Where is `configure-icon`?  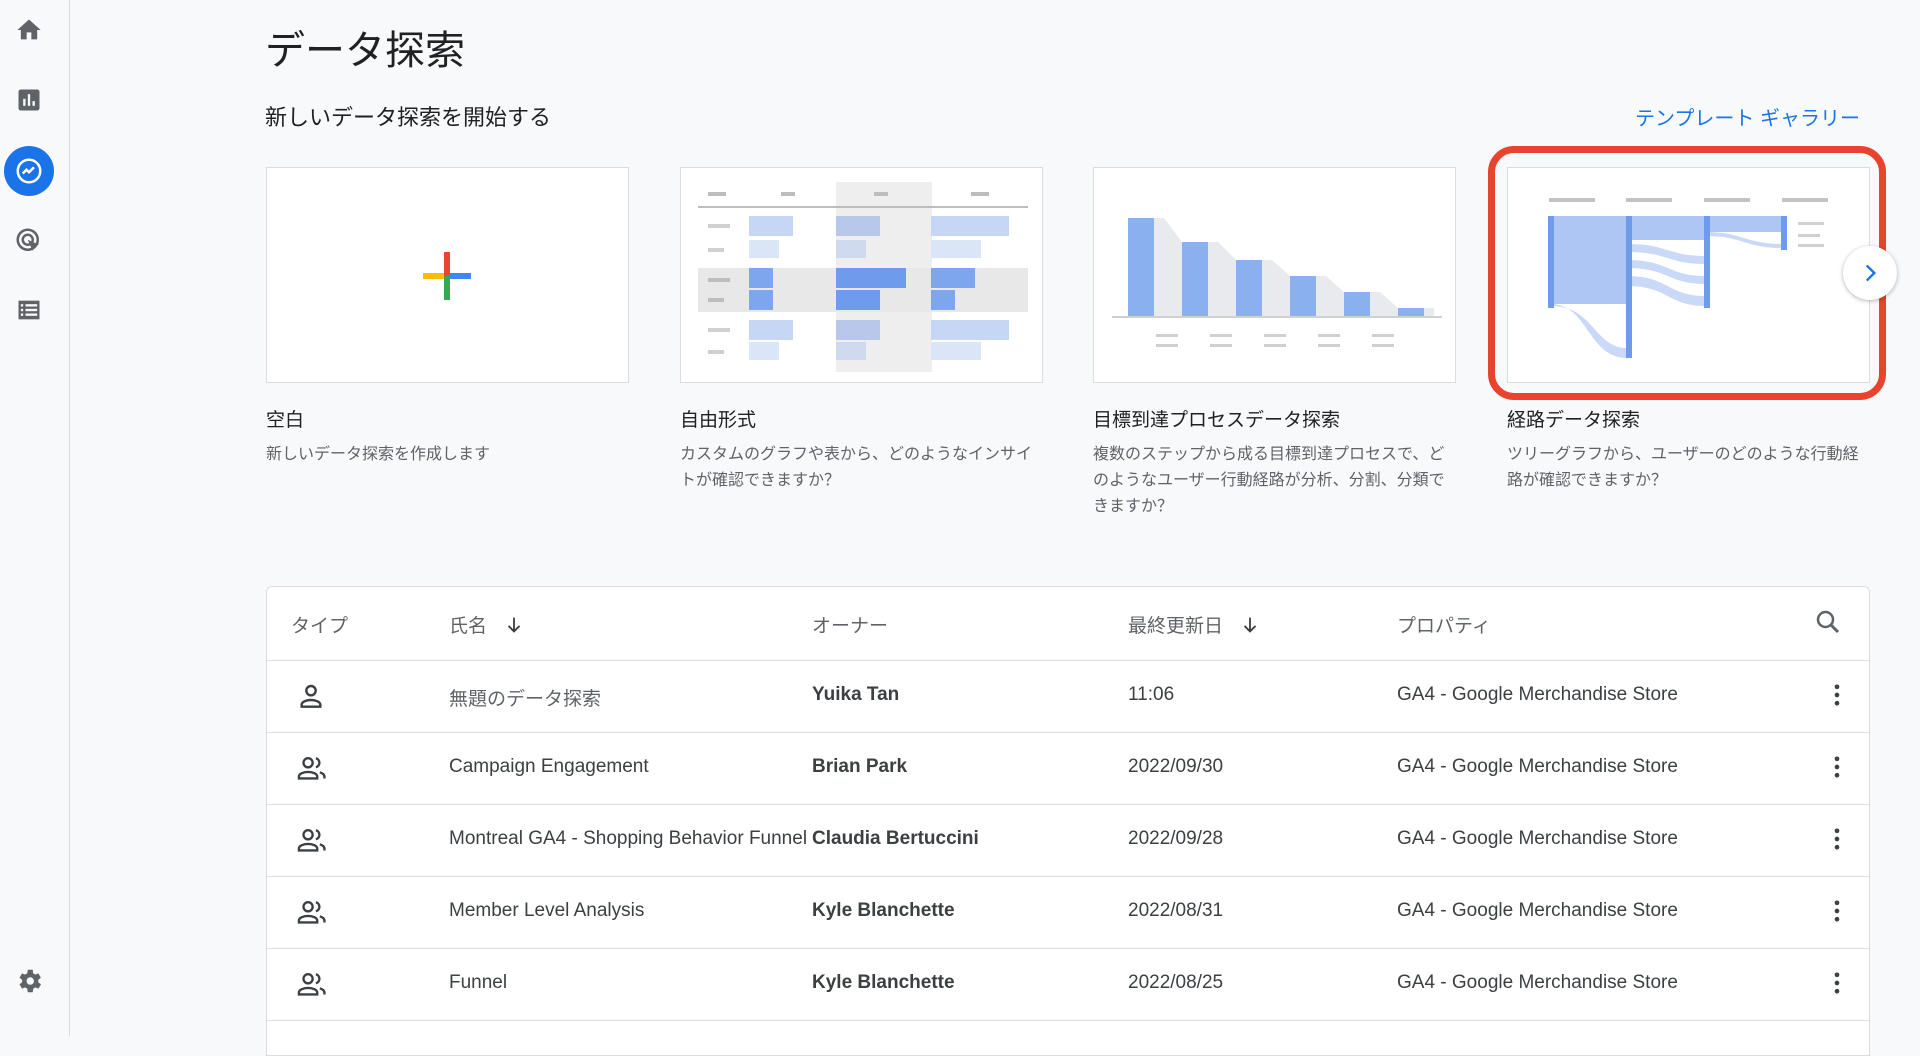
configure-icon is located at coordinates (29, 310).